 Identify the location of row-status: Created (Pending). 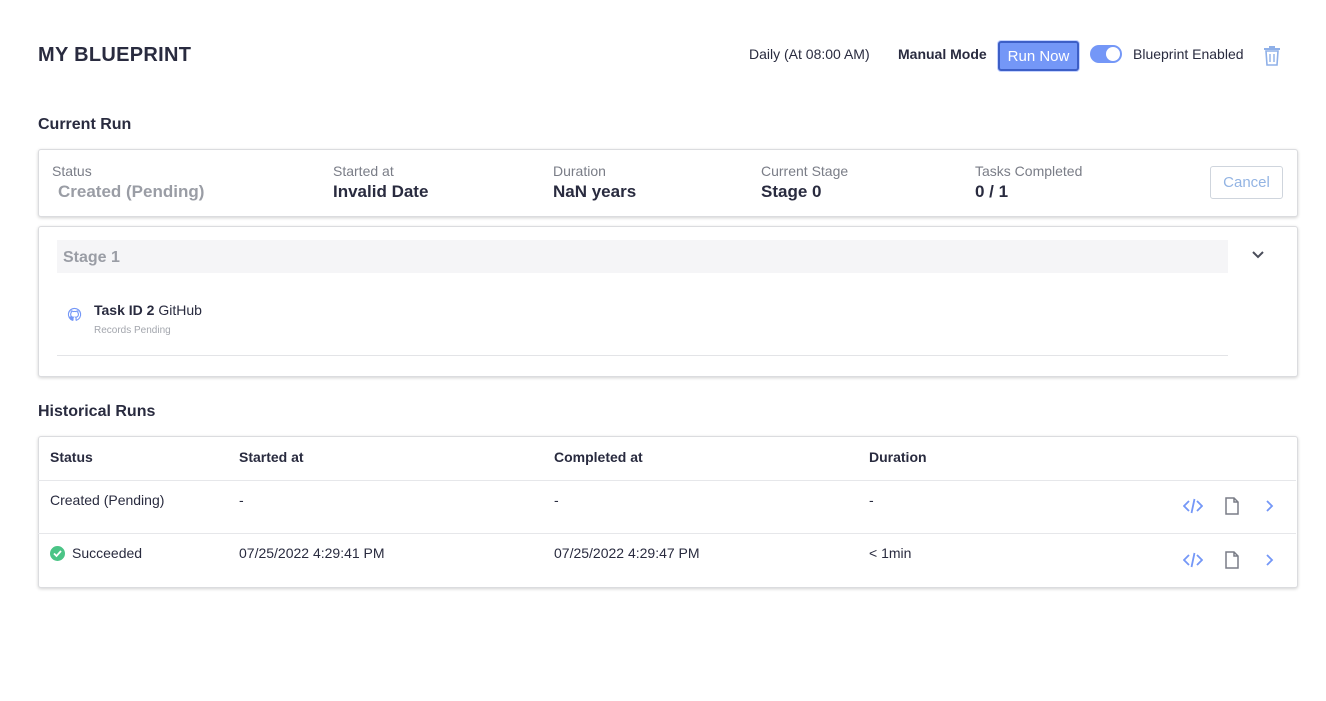
(107, 500).